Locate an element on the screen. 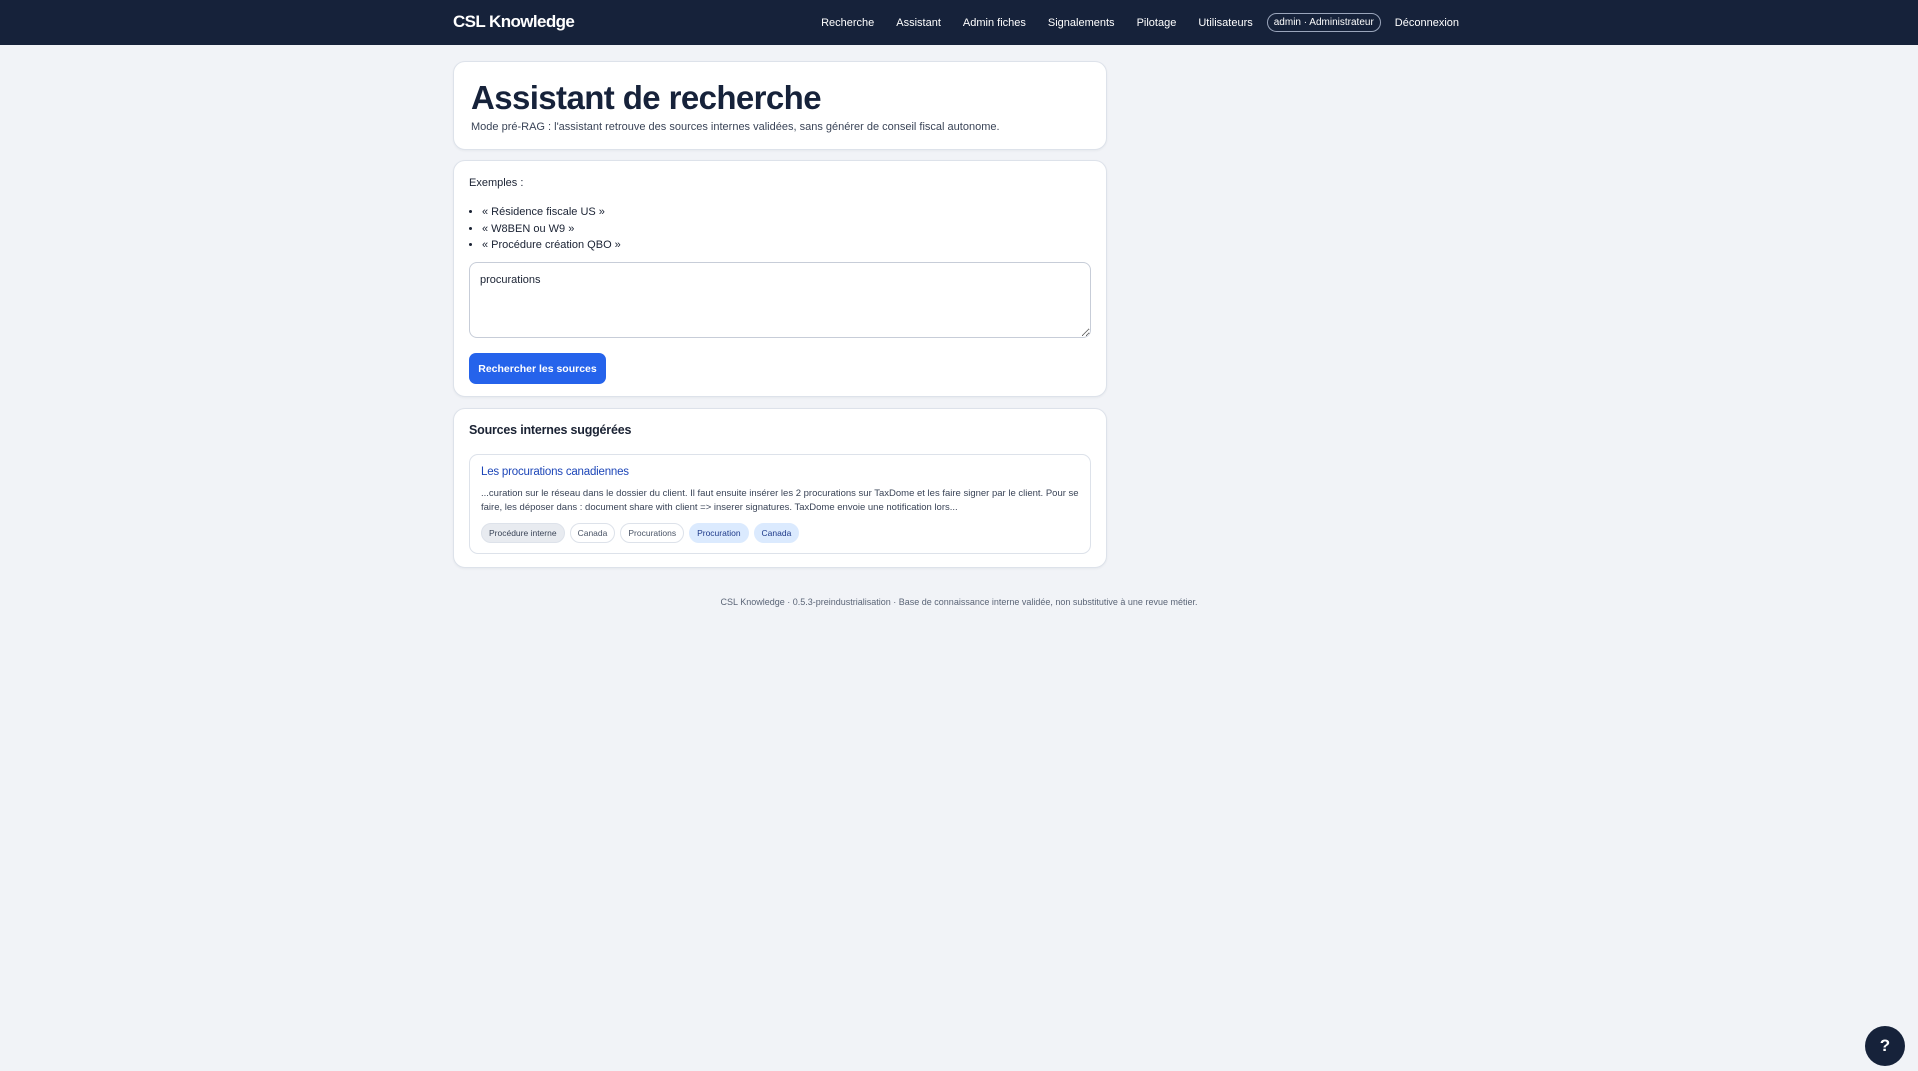 This screenshot has height=1071, width=1918. nav-signalements: Signalements is located at coordinates (1081, 23).